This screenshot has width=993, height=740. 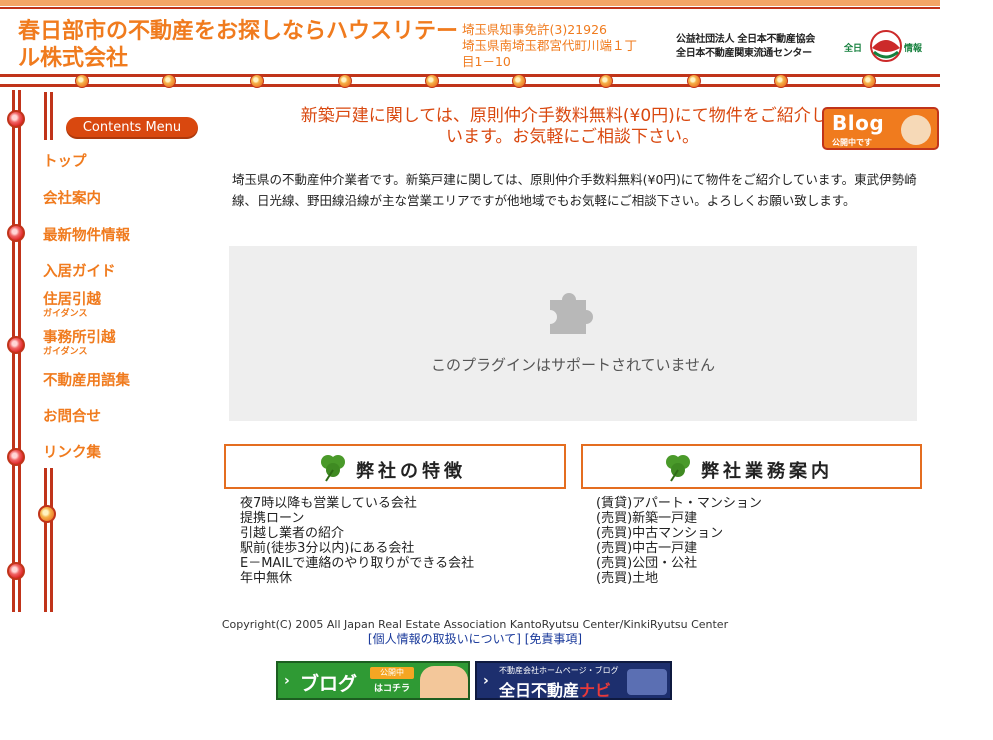 What do you see at coordinates (913, 49) in the screenshot?
I see `logo-label-right: 情報` at bounding box center [913, 49].